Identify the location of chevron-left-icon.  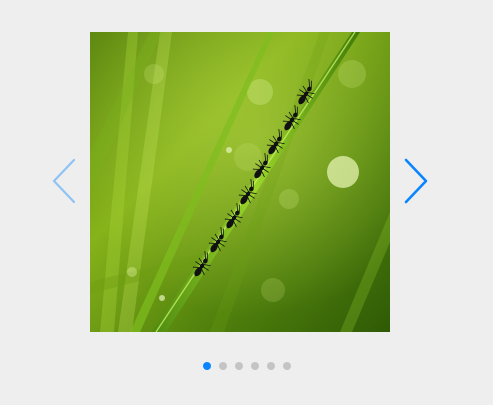
(64, 181).